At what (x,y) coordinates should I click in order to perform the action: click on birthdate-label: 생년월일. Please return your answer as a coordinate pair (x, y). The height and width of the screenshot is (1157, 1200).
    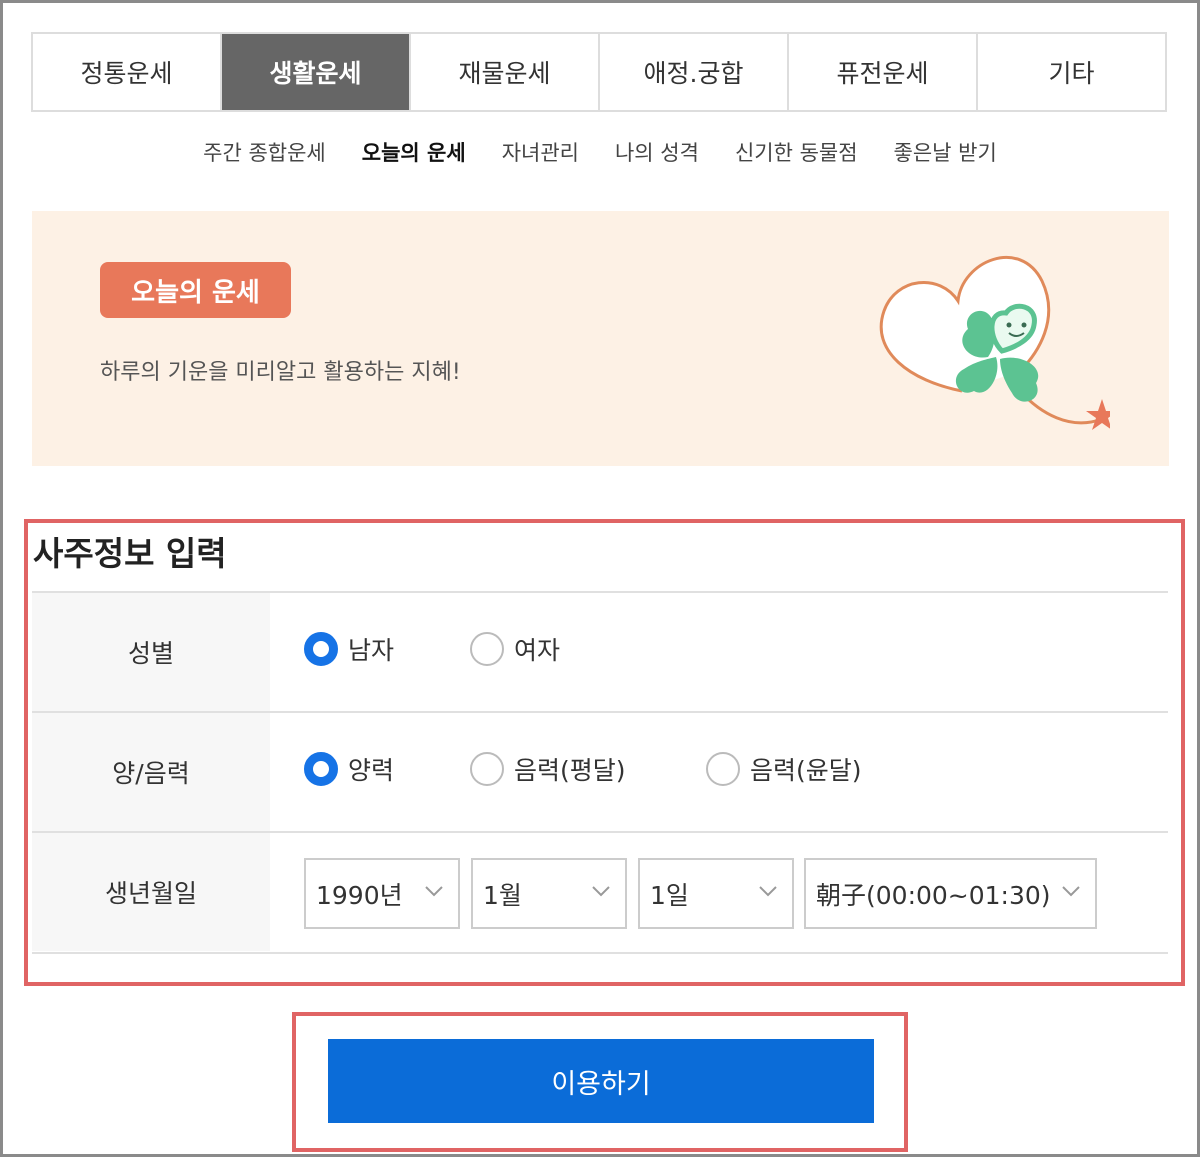
    Looking at the image, I should click on (151, 892).